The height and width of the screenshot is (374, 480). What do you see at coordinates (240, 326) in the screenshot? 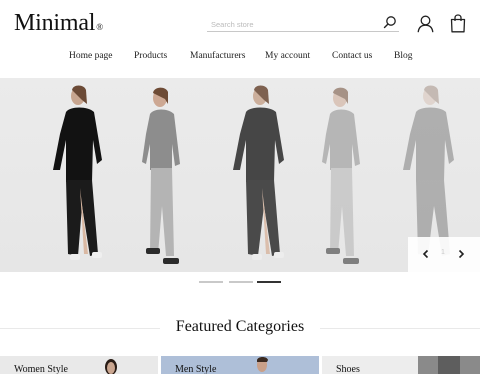
I see `featured-categories-heading: Featured Categories` at bounding box center [240, 326].